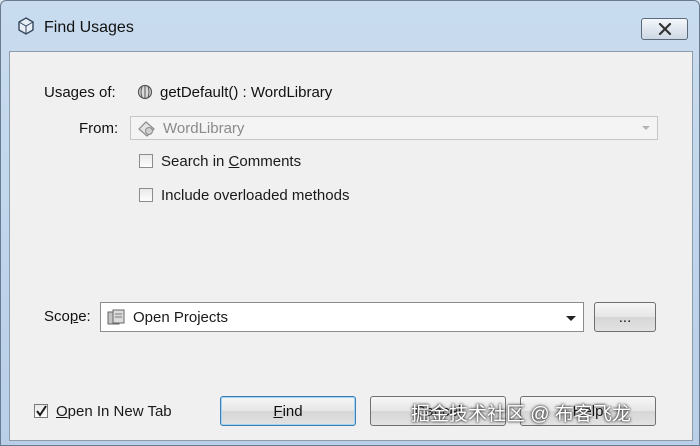 The image size is (700, 446). I want to click on method-signature: getDefault() : WordLibrary, so click(246, 92).